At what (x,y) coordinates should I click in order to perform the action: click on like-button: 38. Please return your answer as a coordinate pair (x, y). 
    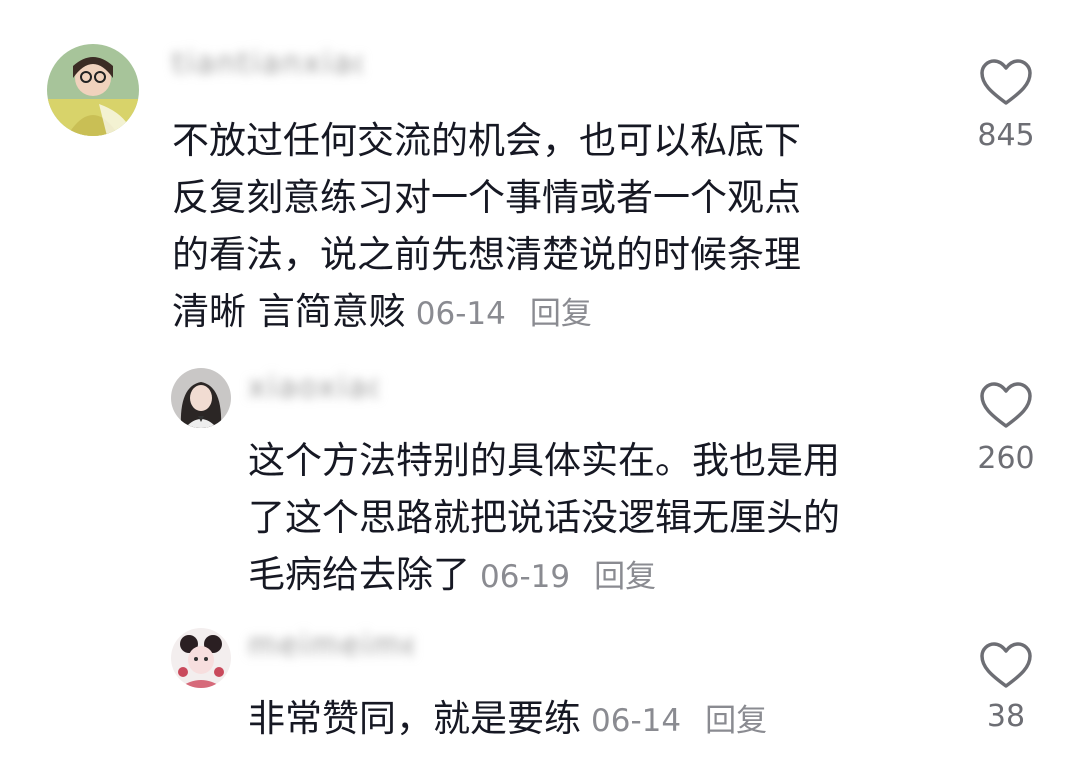
    Looking at the image, I should click on (1006, 687).